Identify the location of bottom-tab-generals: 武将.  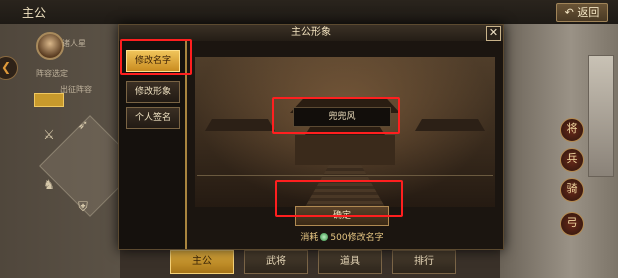
(276, 262).